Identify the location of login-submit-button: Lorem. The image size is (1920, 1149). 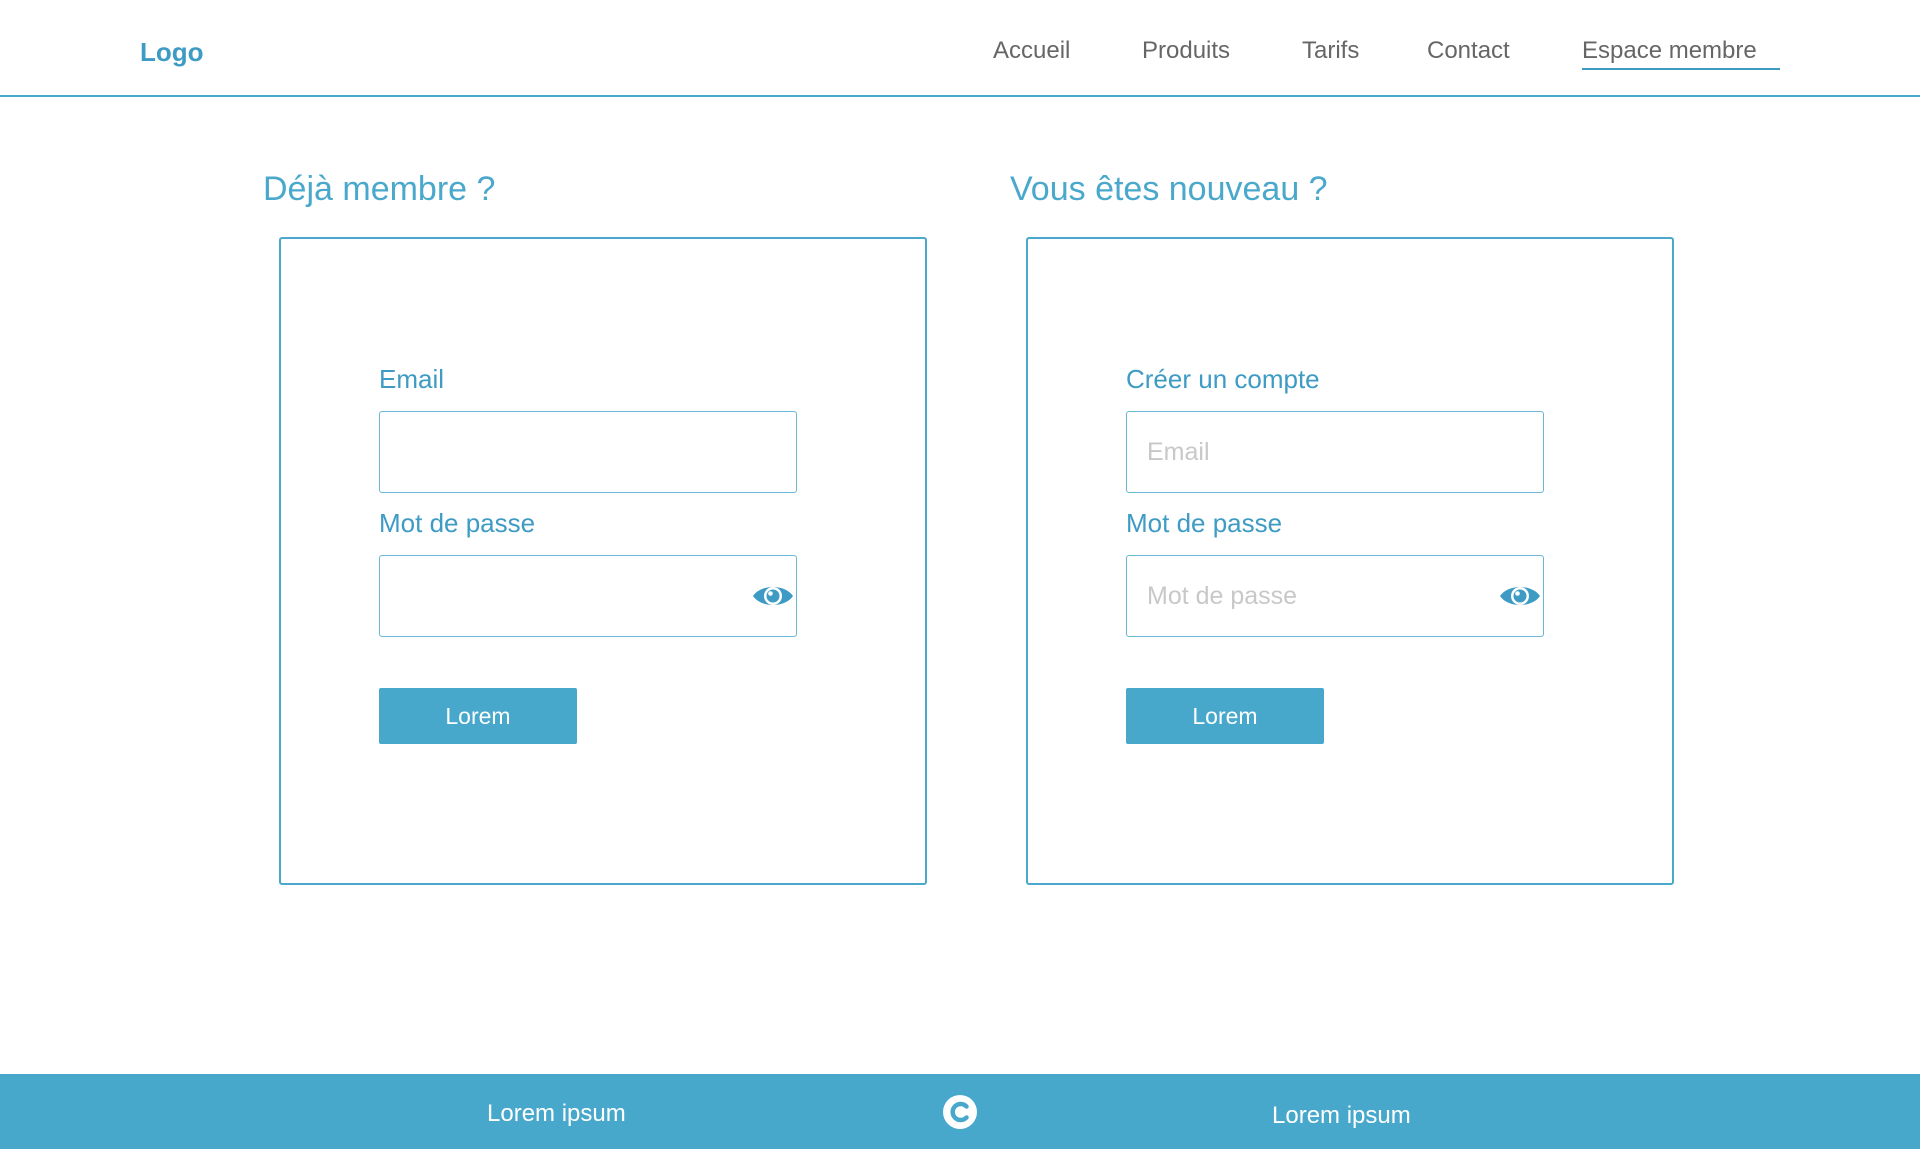
(478, 716).